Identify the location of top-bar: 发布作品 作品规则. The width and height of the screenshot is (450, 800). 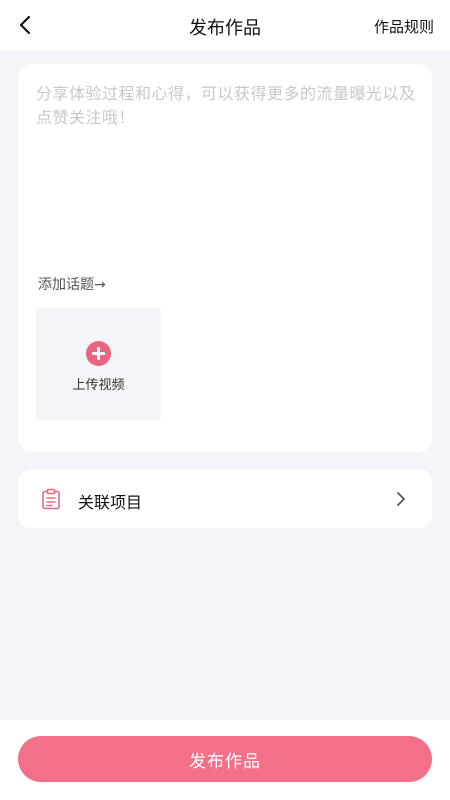
(225, 25).